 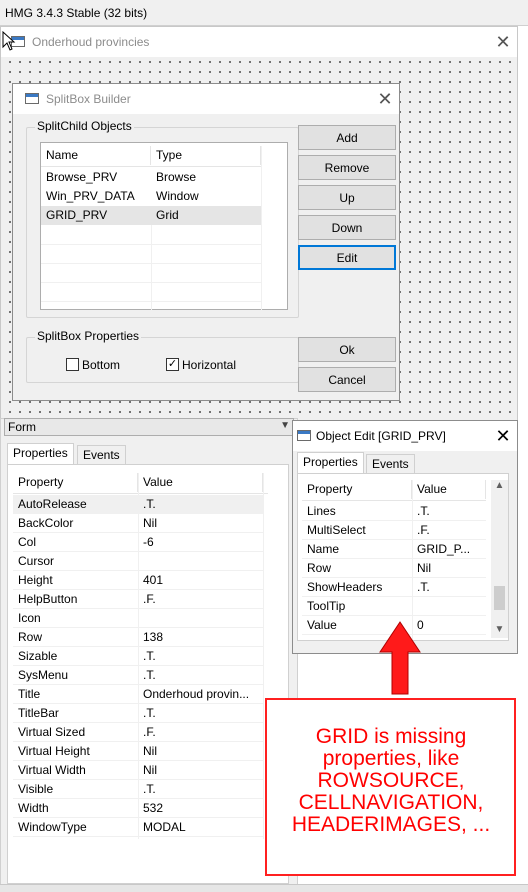 I want to click on object-combo: Form ▼, so click(x=149, y=427).